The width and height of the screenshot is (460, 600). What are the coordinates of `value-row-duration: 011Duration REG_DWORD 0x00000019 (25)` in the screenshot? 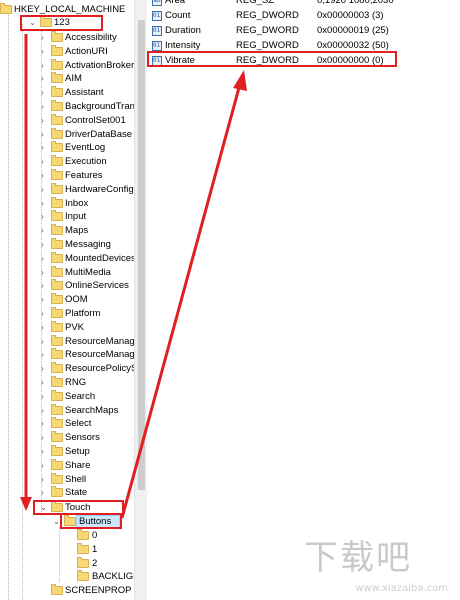 It's located at (303, 31).